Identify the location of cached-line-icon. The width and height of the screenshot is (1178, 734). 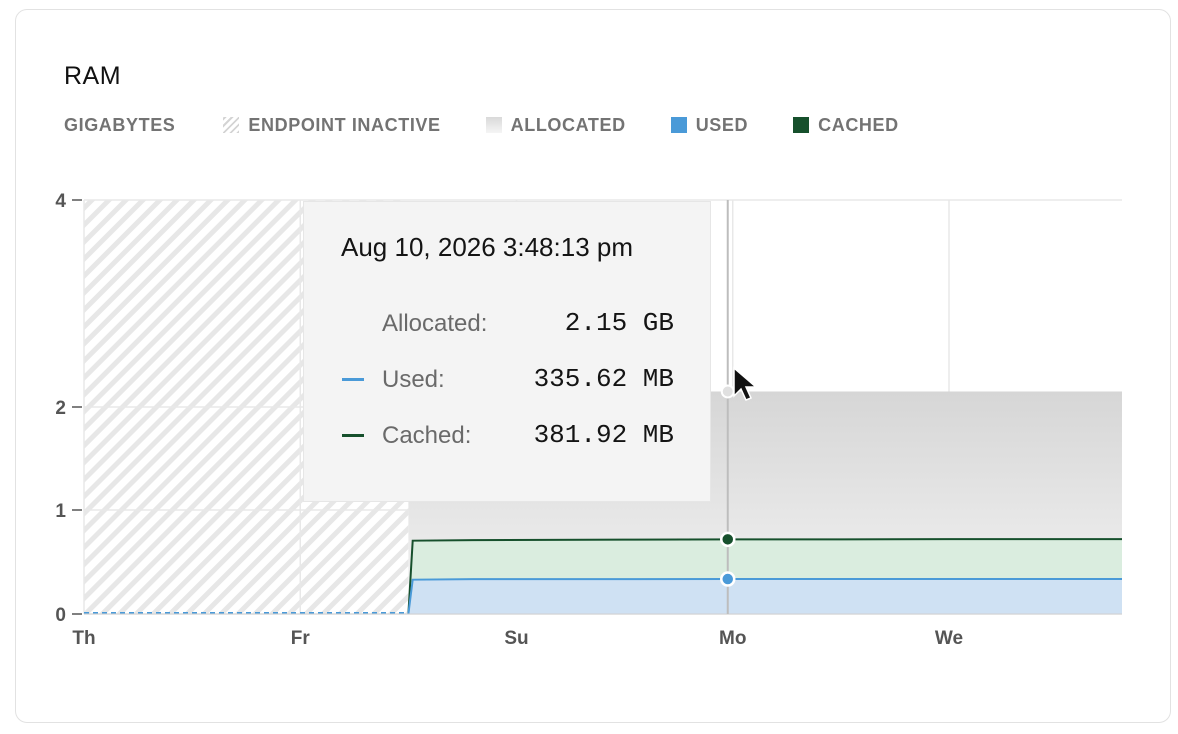
(353, 435).